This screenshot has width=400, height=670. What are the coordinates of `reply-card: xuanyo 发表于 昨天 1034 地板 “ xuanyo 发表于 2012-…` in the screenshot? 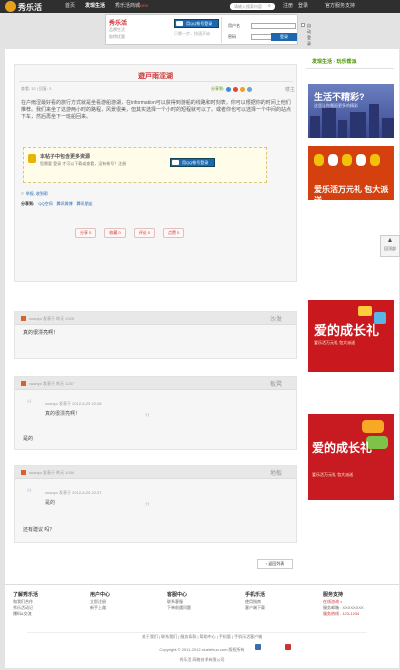 It's located at (155, 504).